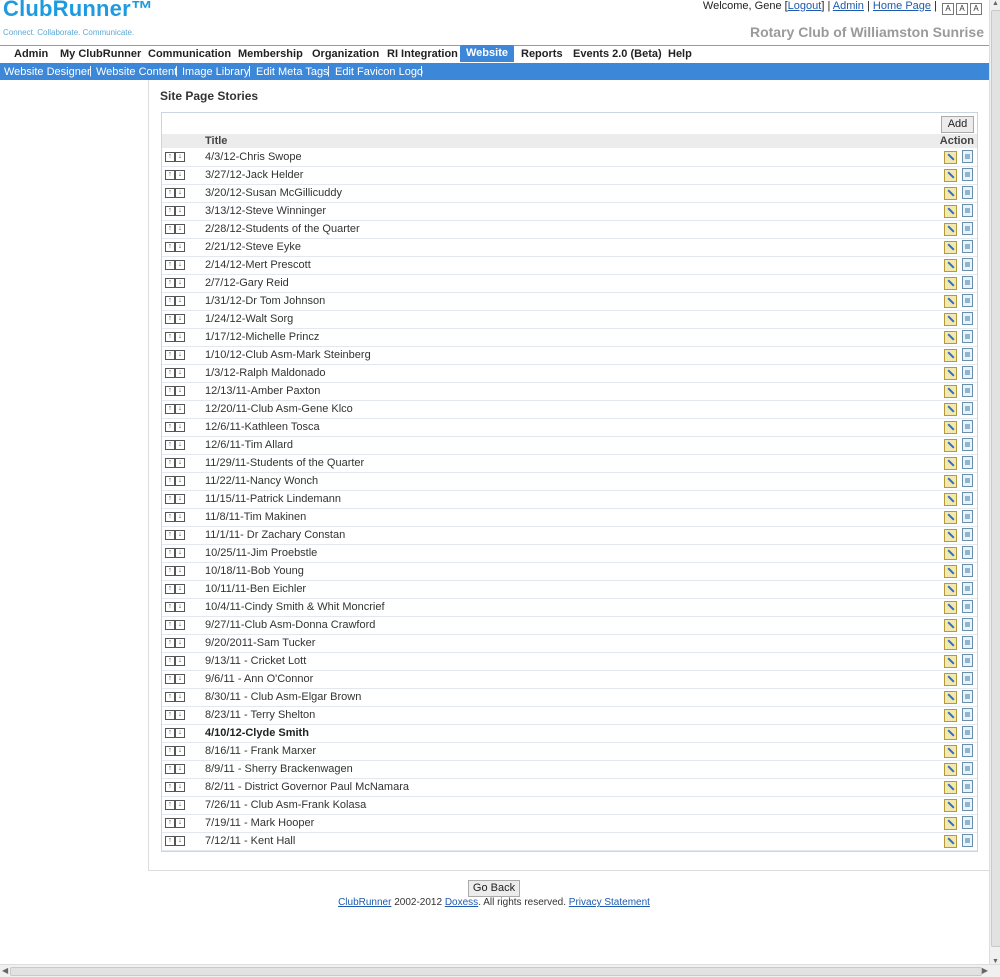 The image size is (1000, 977). Describe the element at coordinates (848, 6) in the screenshot. I see `admin-link: Admin` at that location.